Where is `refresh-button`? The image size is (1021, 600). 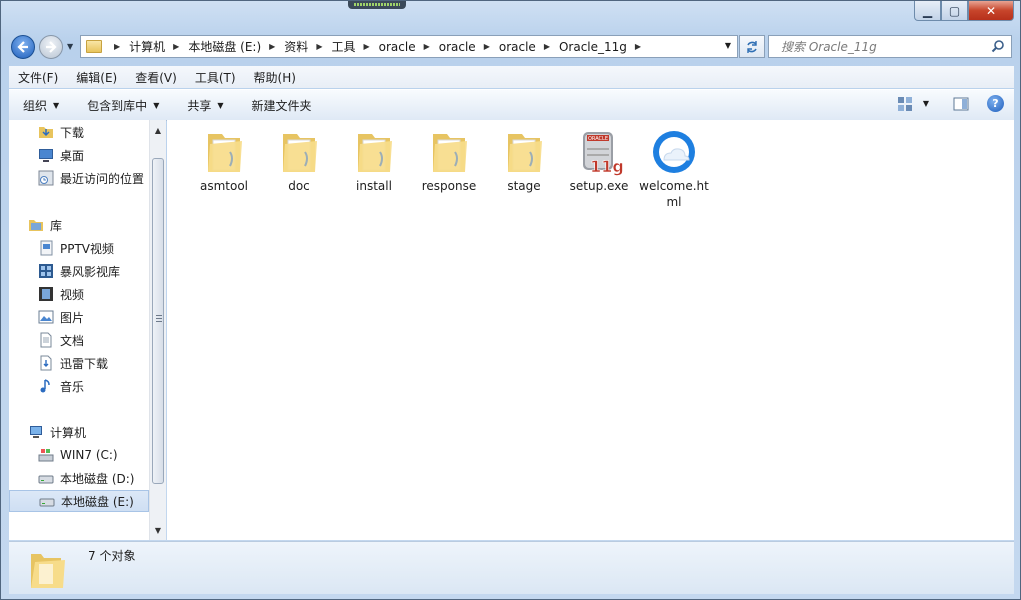
refresh-button is located at coordinates (752, 46).